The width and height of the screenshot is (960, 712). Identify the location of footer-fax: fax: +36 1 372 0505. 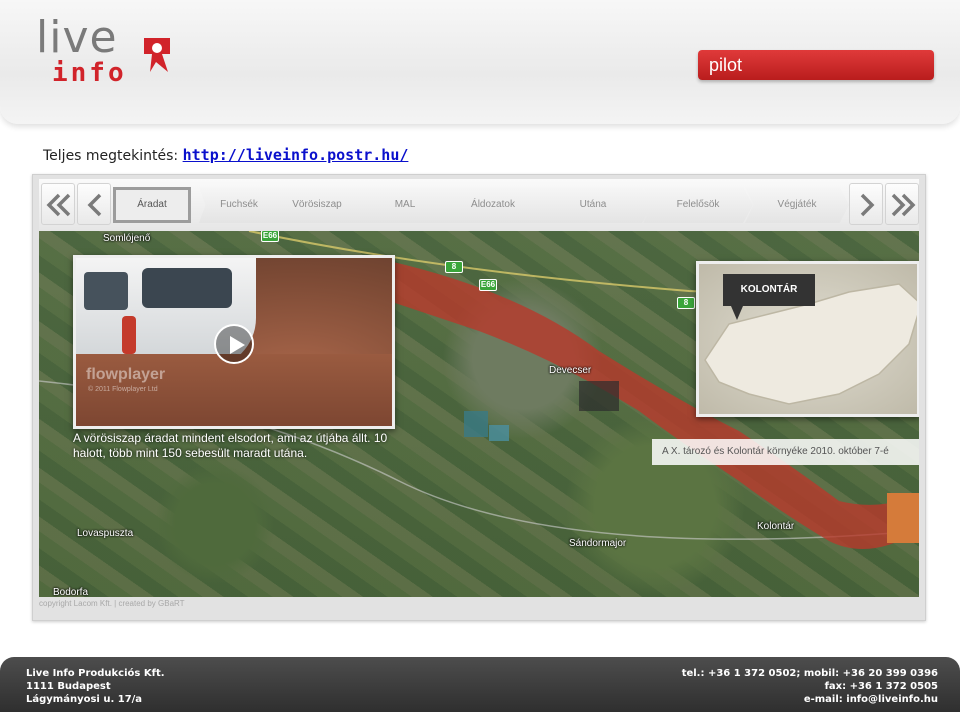
(881, 686).